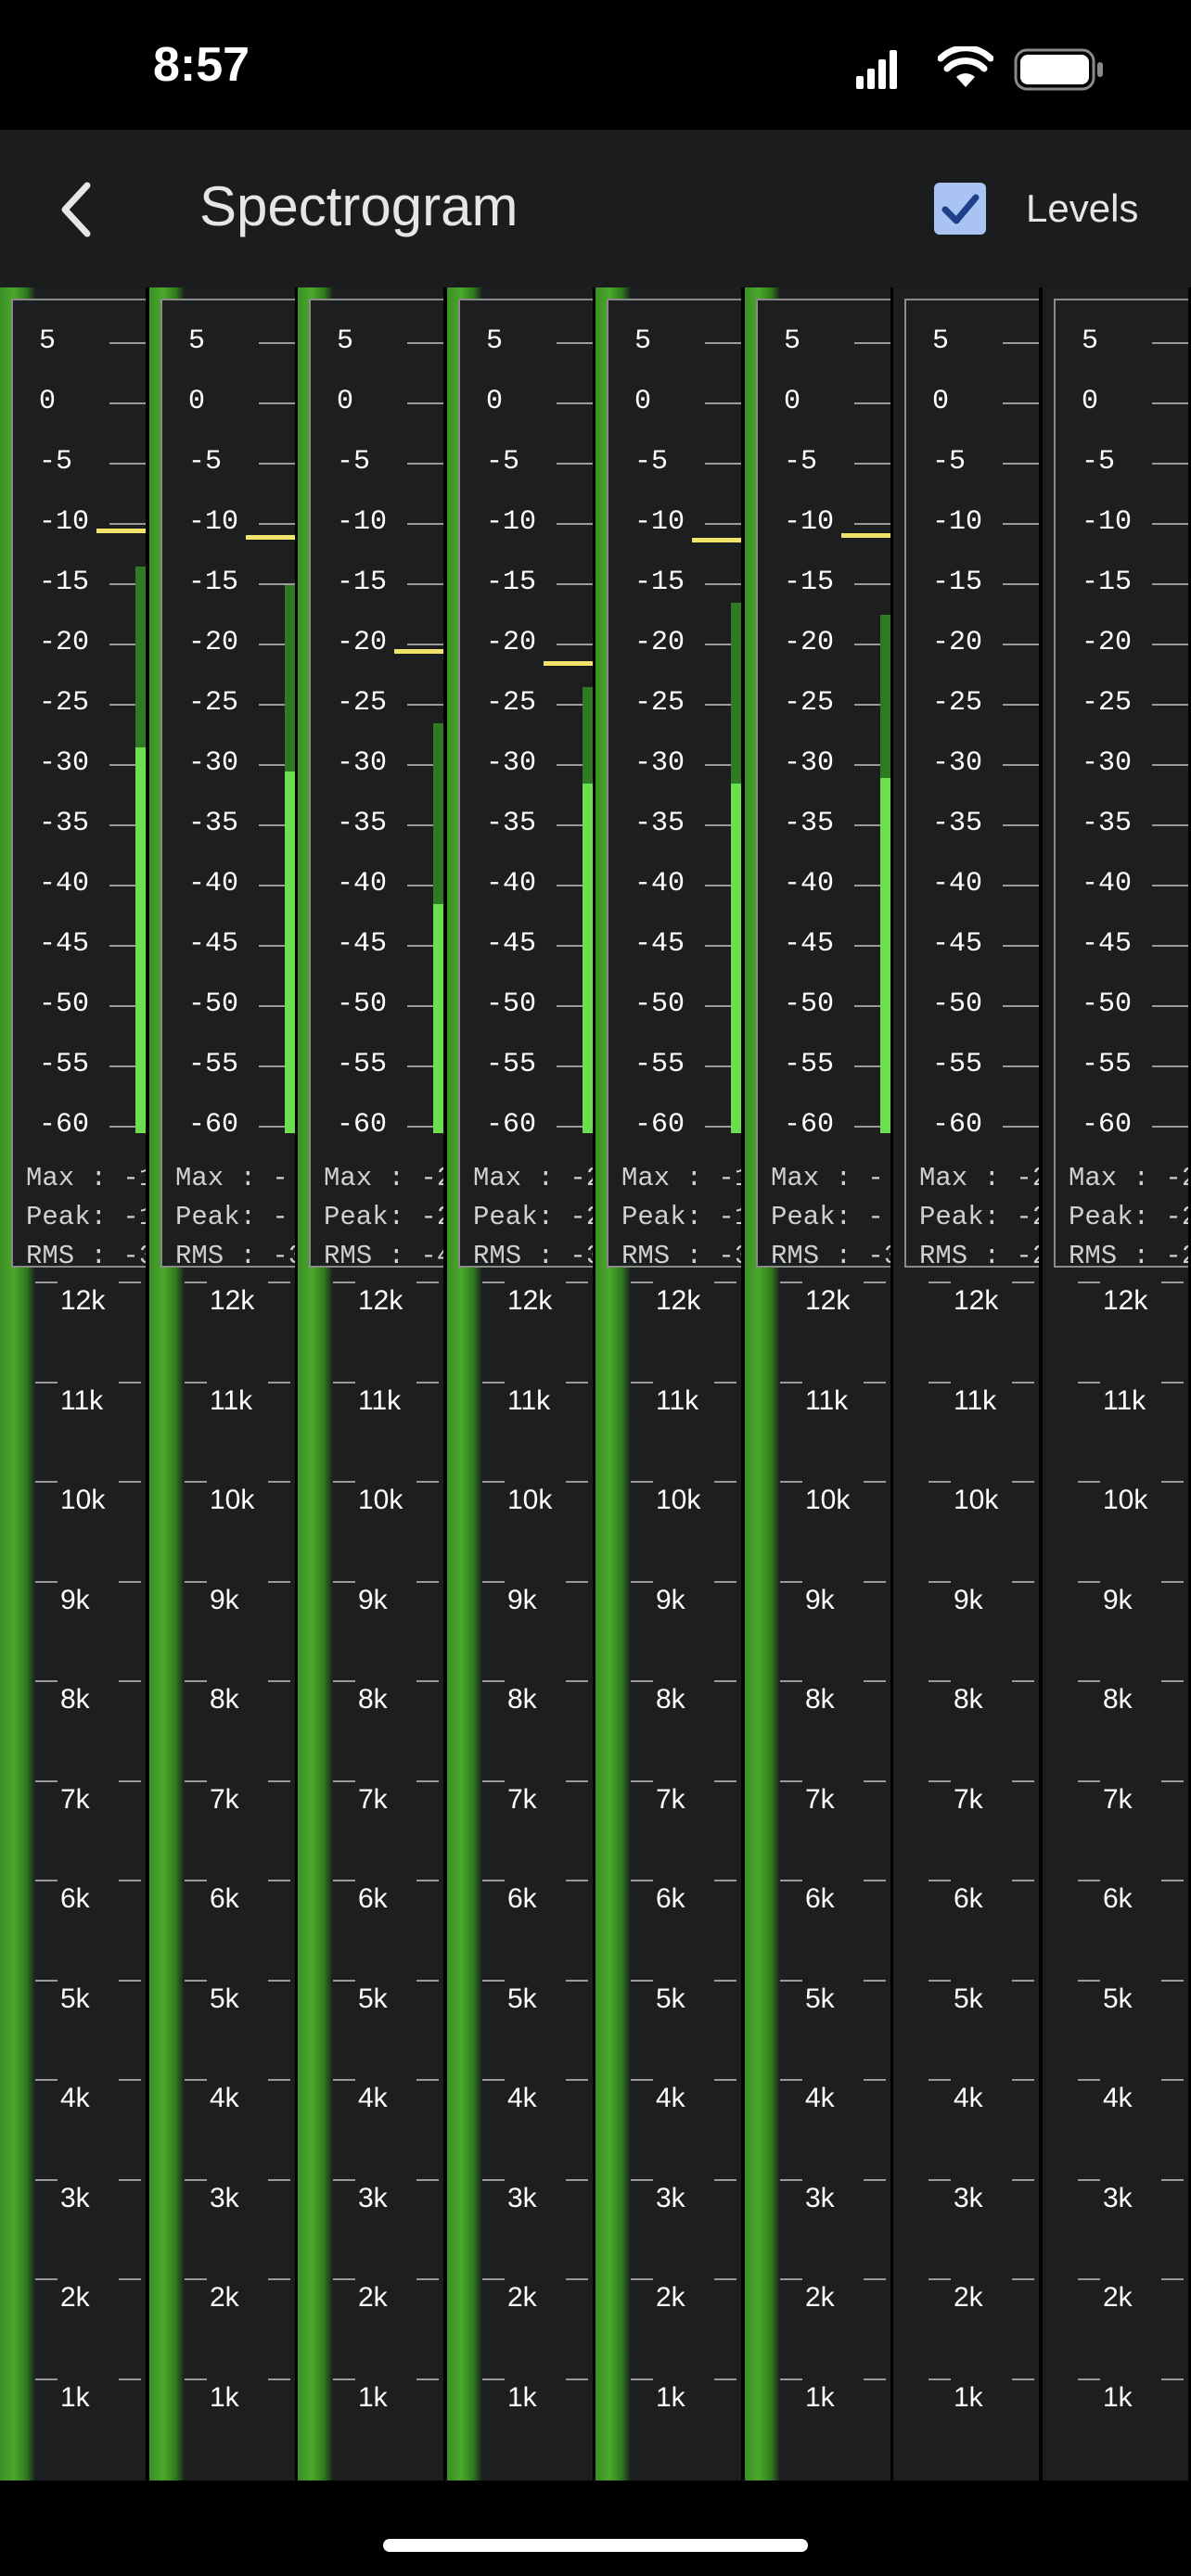  What do you see at coordinates (418, 652) in the screenshot?
I see `peak-hold-line` at bounding box center [418, 652].